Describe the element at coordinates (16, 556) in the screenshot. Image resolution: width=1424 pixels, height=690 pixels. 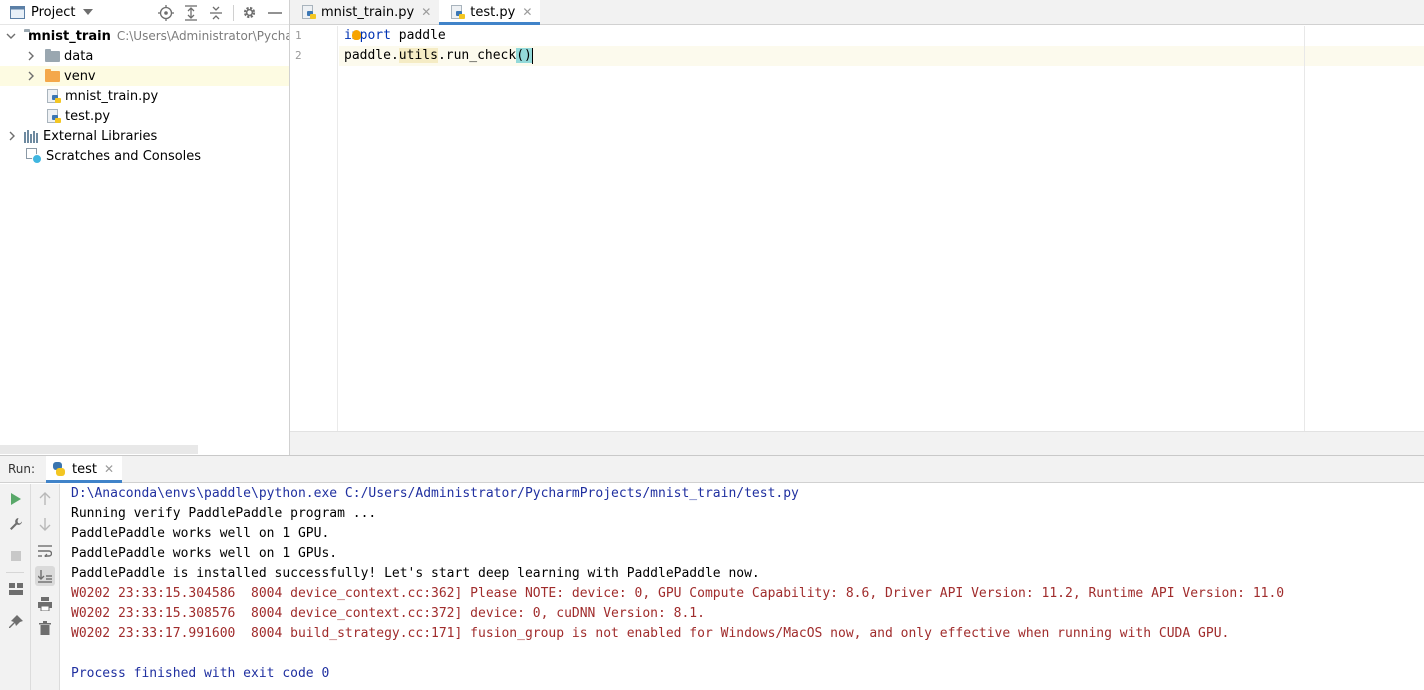
I see `stop-icon` at that location.